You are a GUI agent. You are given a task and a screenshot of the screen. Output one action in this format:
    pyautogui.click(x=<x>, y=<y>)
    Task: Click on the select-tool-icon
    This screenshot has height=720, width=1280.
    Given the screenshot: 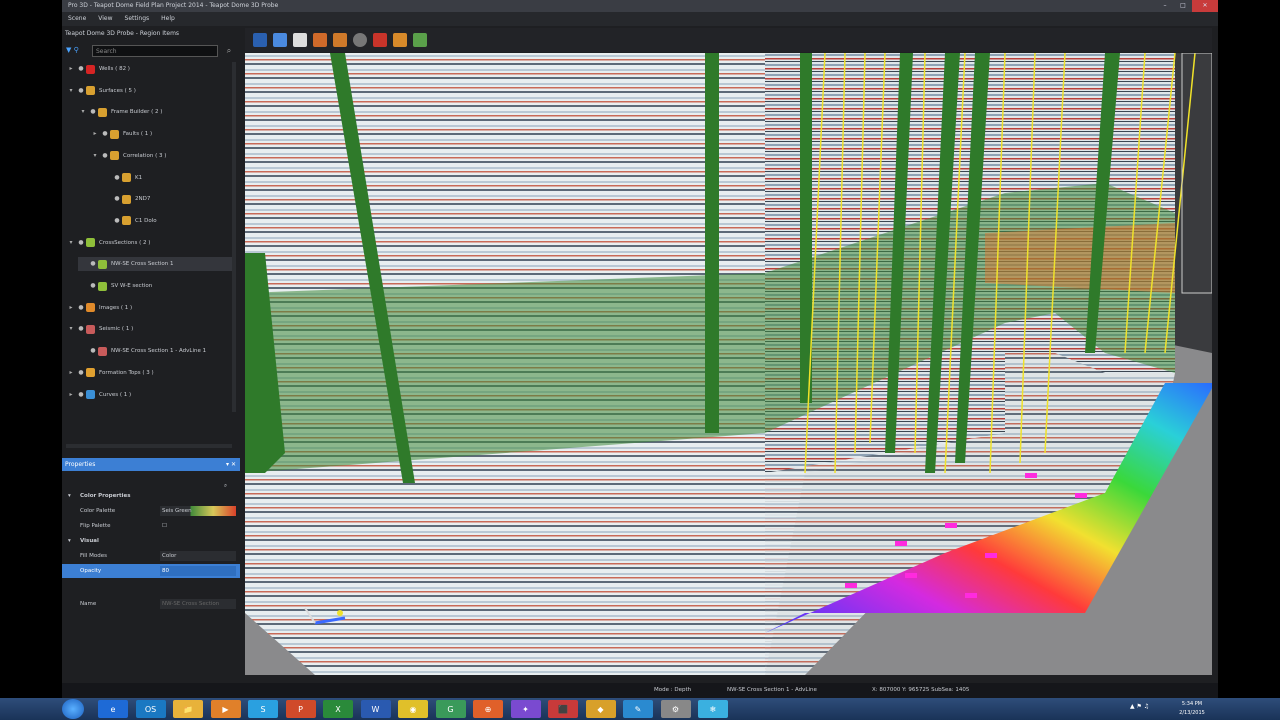 What is the action you would take?
    pyautogui.click(x=260, y=40)
    